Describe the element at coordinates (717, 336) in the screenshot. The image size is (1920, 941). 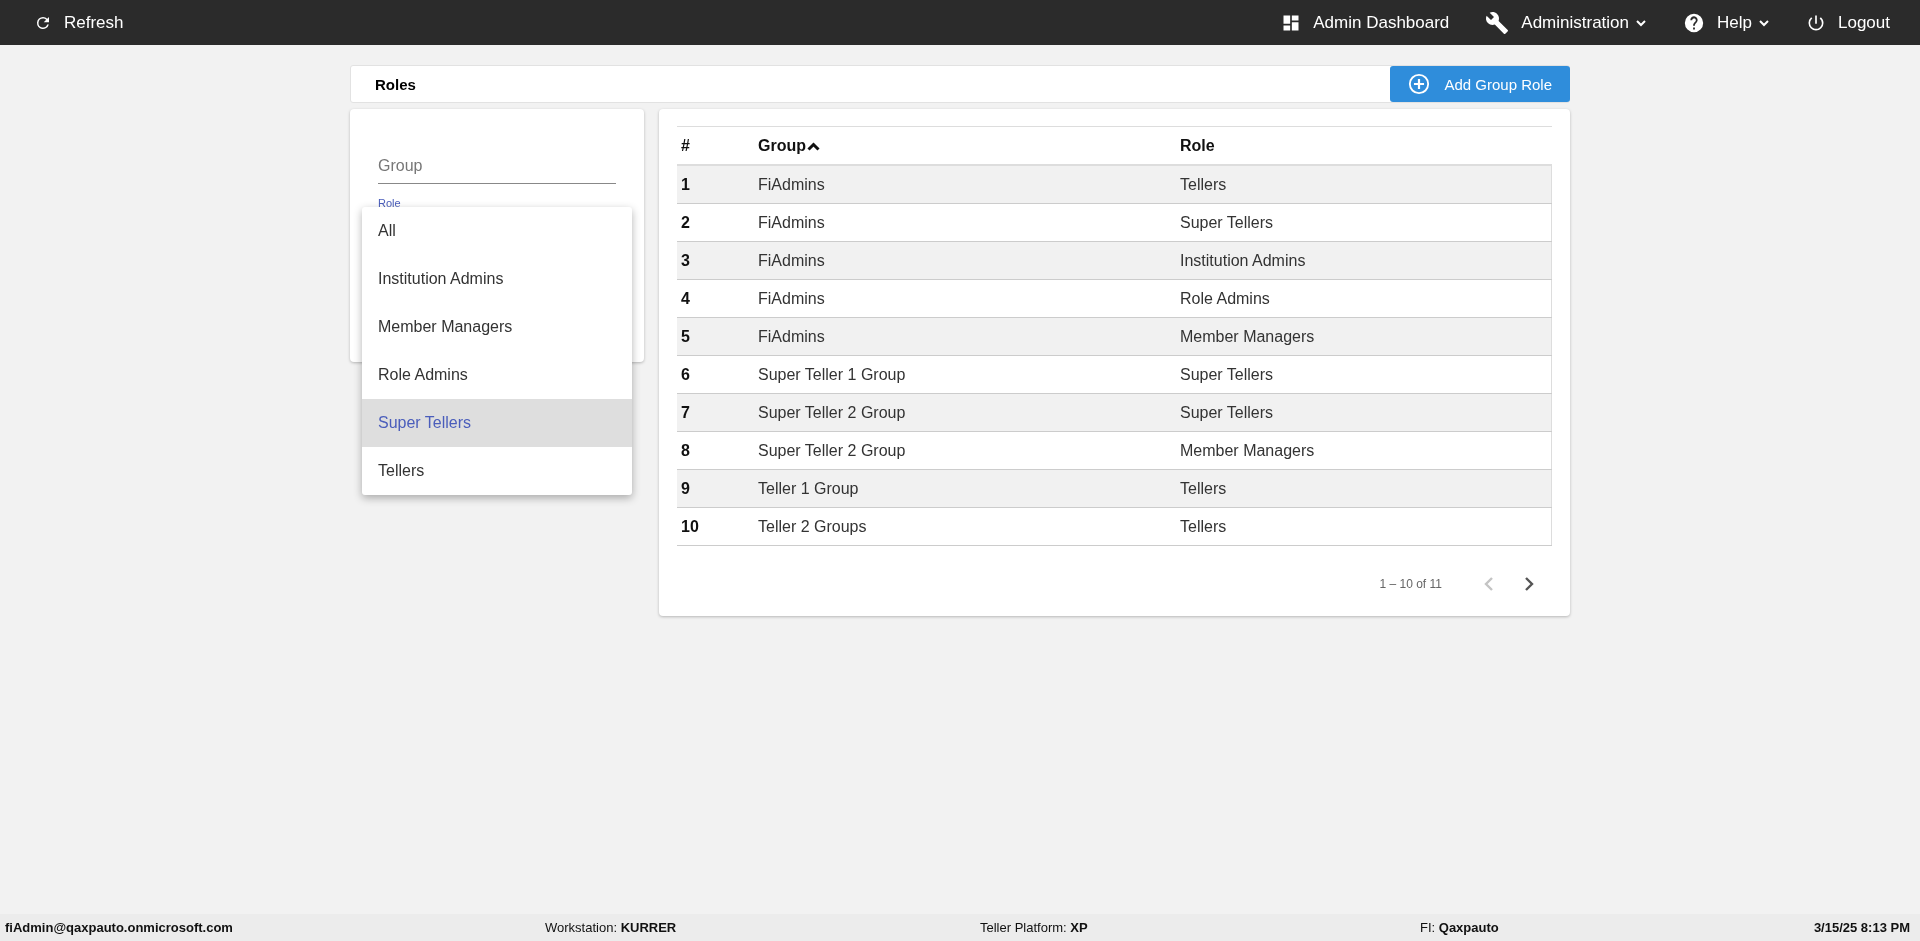
I see `table-cell: 5` at that location.